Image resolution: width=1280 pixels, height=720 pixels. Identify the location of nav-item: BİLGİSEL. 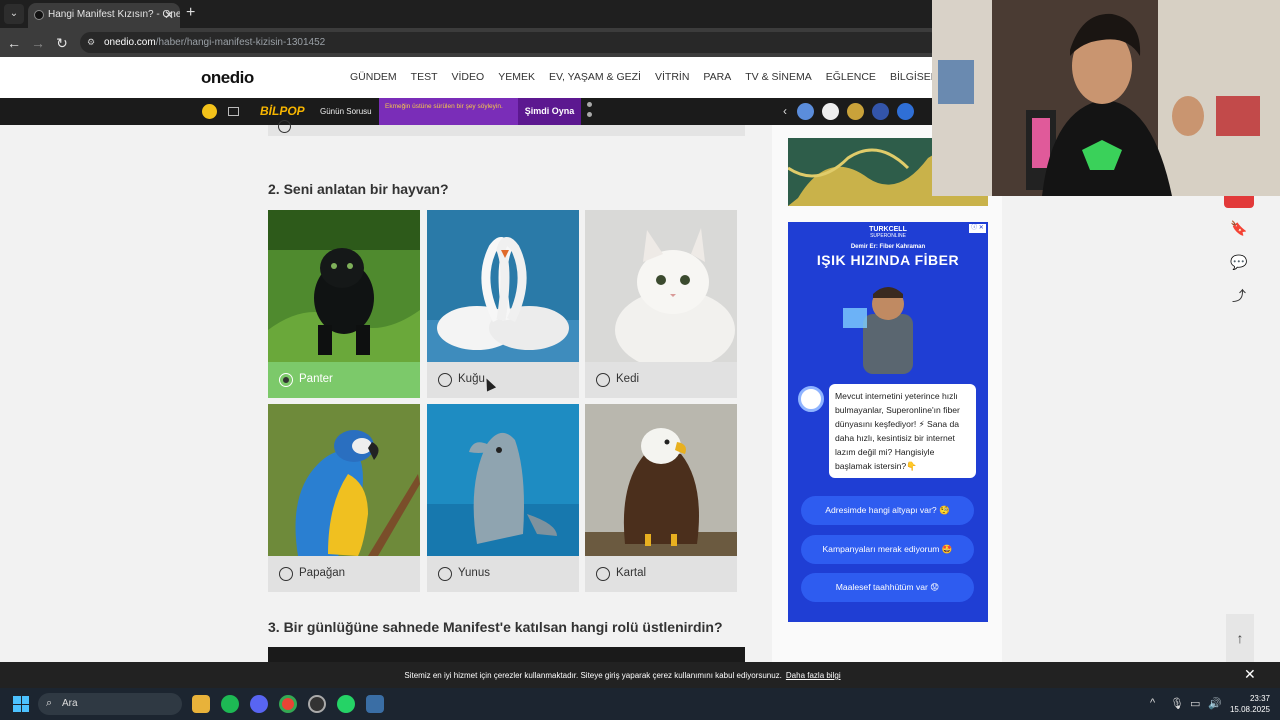
(913, 77).